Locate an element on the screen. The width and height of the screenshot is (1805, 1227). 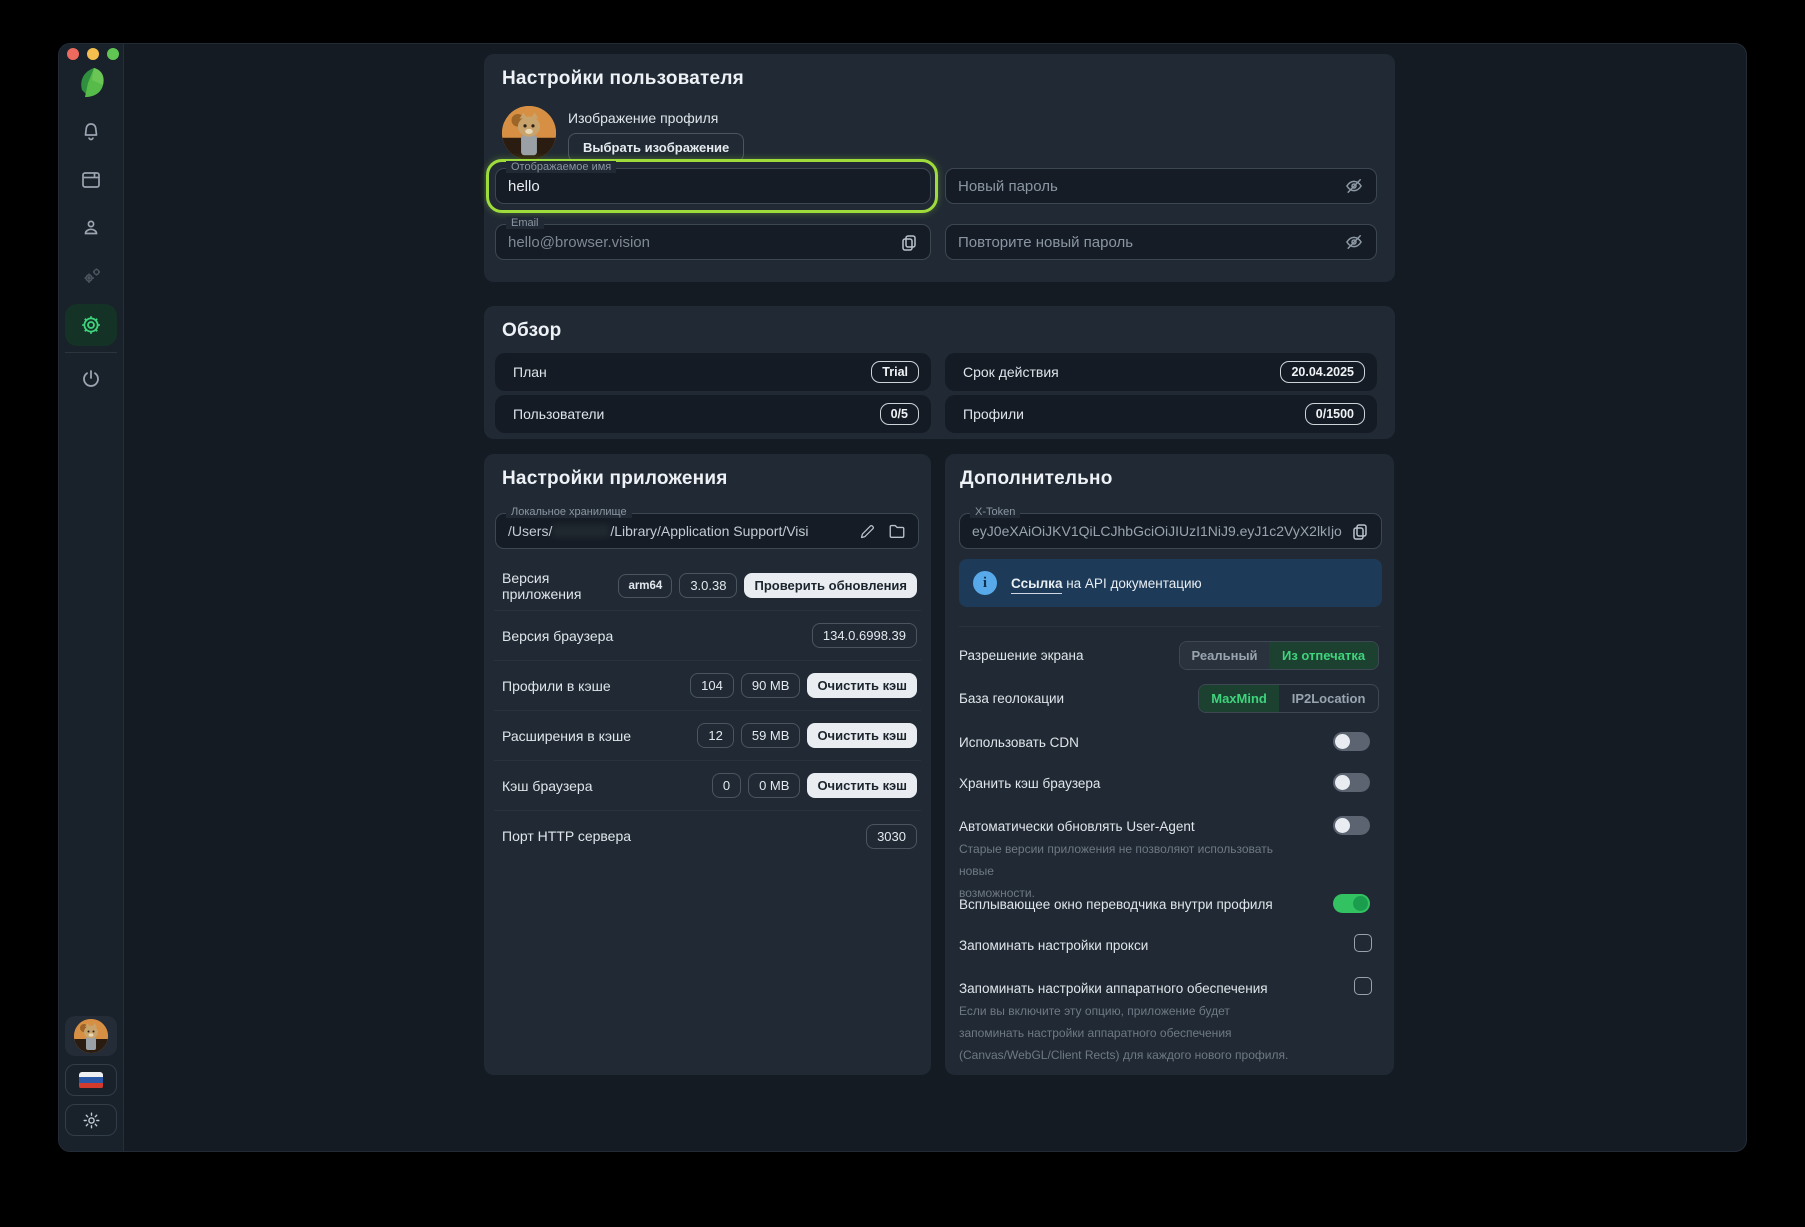
display-name-field: Отображаемое имя is located at coordinates (713, 182).